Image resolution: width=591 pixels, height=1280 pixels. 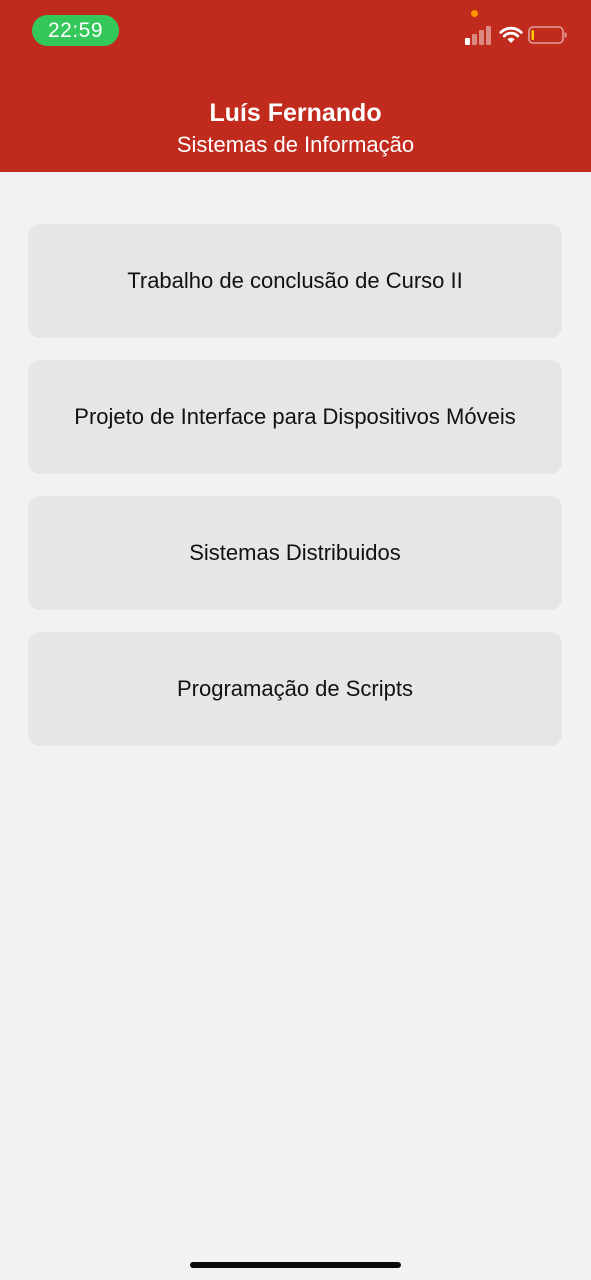 I want to click on battery-icon, so click(x=547, y=35).